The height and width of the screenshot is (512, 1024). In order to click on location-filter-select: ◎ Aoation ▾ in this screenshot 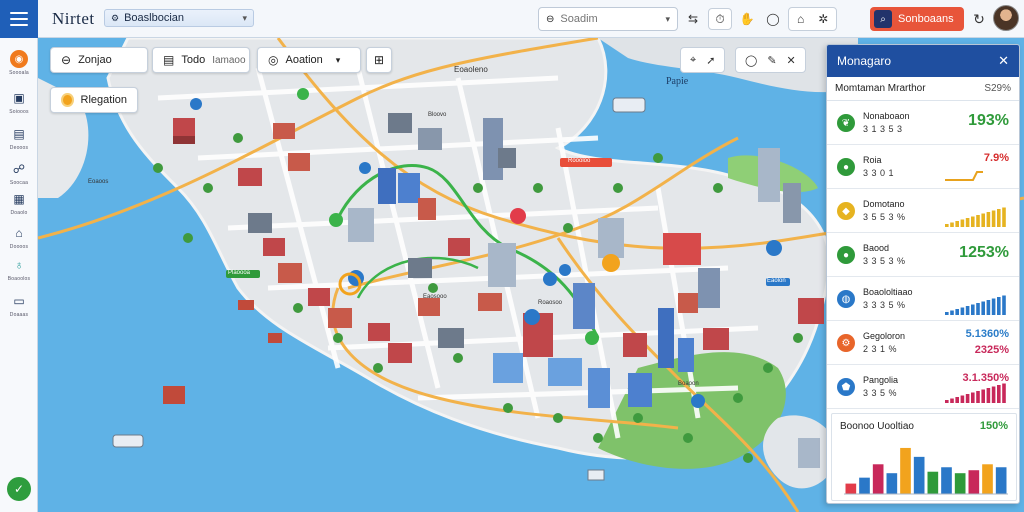, I will do `click(309, 60)`.